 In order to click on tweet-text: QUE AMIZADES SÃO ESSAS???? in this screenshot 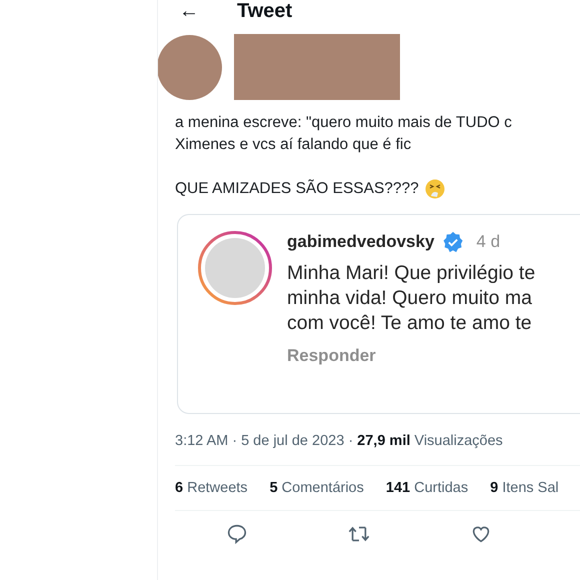, I will do `click(297, 188)`.